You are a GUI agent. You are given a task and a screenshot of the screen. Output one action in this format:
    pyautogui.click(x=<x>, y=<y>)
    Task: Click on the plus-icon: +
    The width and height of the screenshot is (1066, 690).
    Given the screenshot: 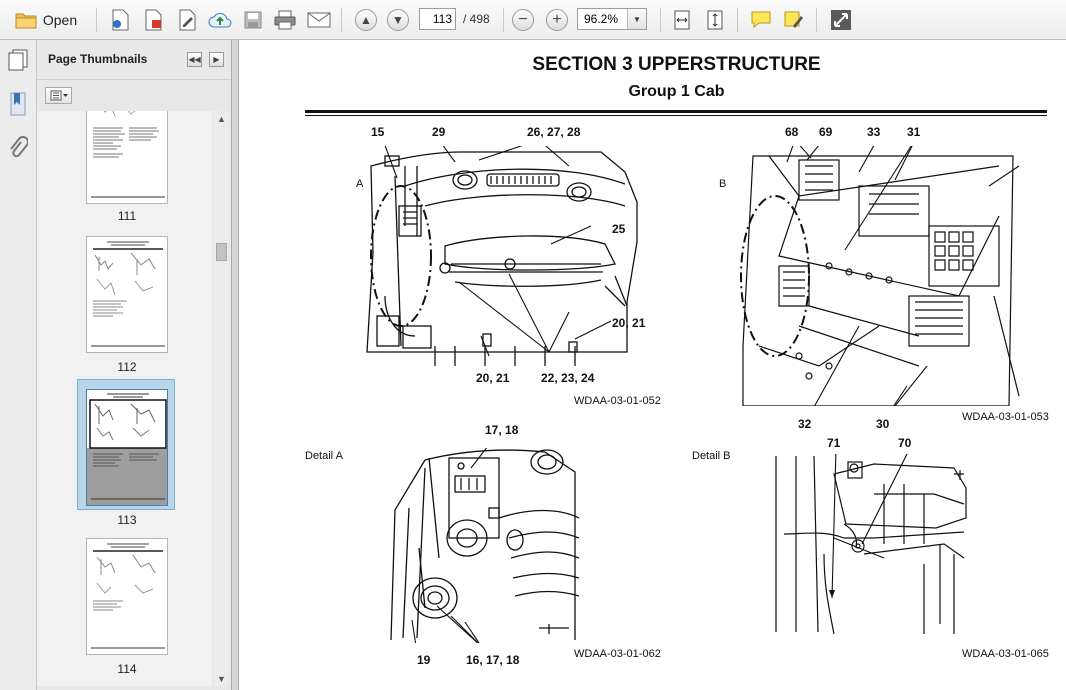 What is the action you would take?
    pyautogui.click(x=557, y=20)
    